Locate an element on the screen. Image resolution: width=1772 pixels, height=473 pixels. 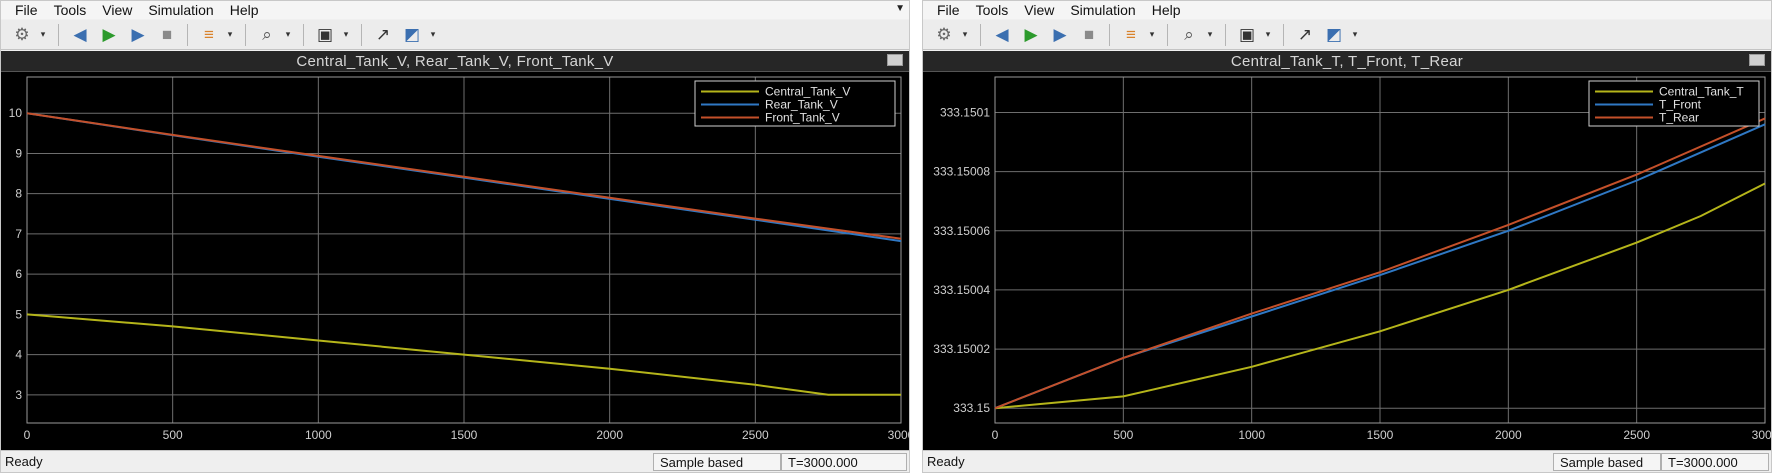
y-tick-label: 333.15006 is located at coordinates (961, 231).